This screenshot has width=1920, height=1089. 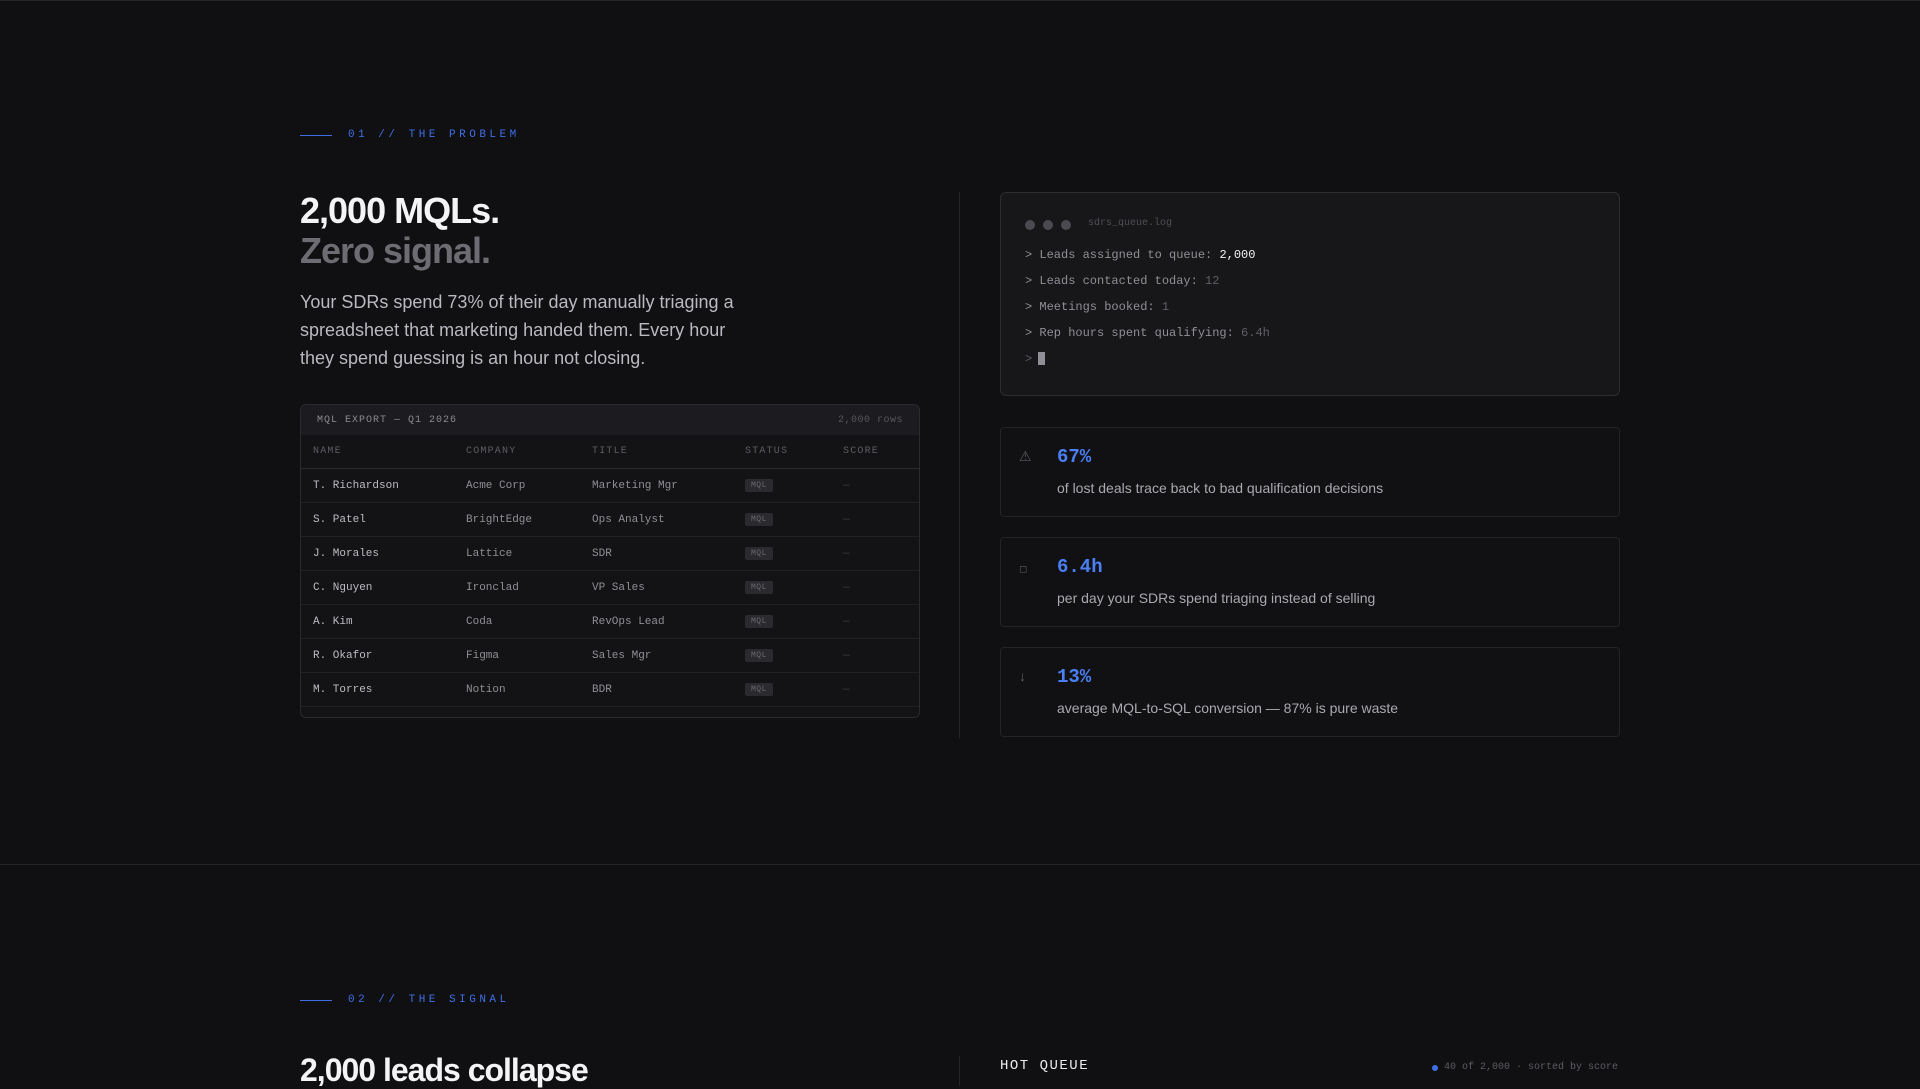 I want to click on eyebrow-label: 02 // THE SIGNAL, so click(x=429, y=1000).